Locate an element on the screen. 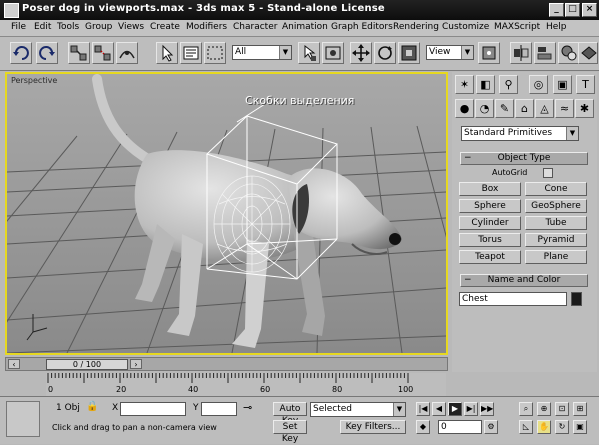  redo-icon is located at coordinates (47, 53).